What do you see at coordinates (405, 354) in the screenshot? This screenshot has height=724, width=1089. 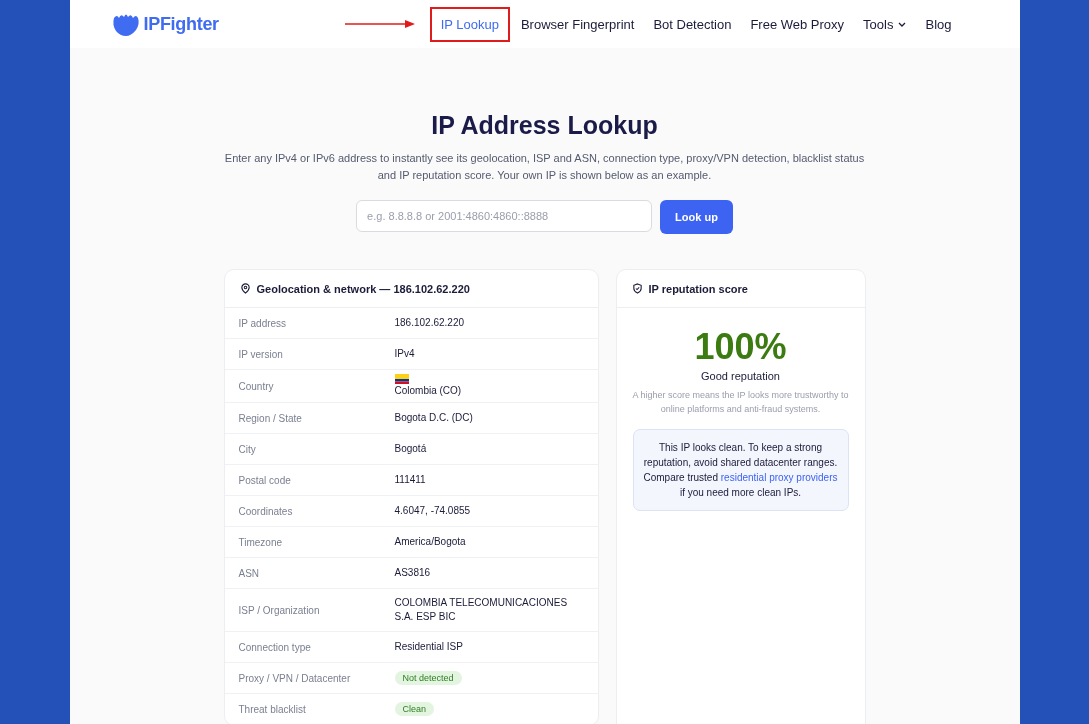 I see `field-value: IPv4` at bounding box center [405, 354].